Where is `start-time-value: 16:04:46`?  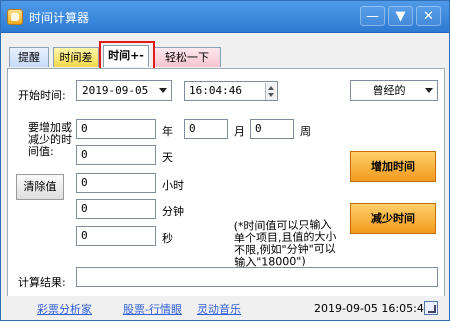 start-time-value: 16:04:46 is located at coordinates (215, 90).